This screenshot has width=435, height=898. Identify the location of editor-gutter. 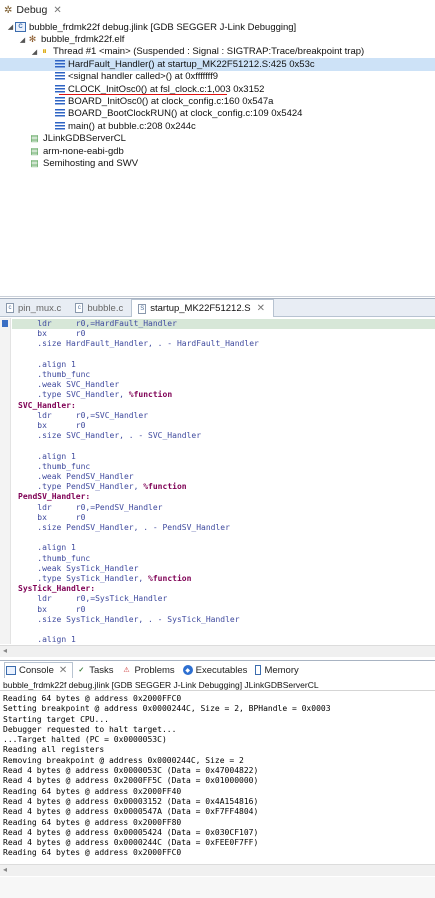
(5, 481).